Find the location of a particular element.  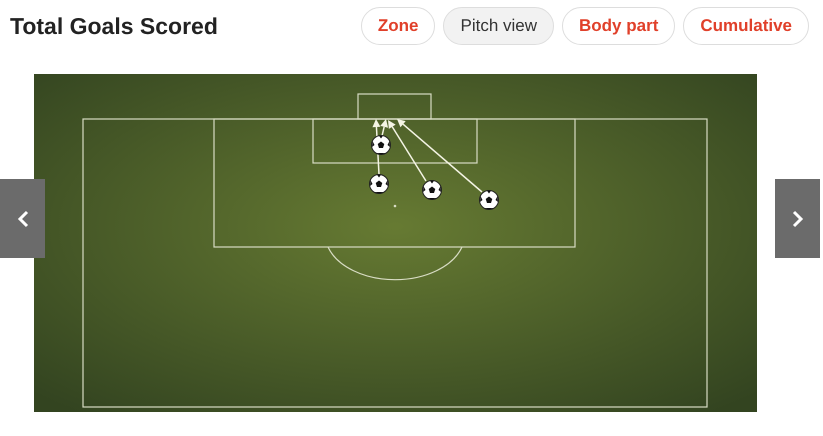

view-tab: Cumulative is located at coordinates (746, 26).